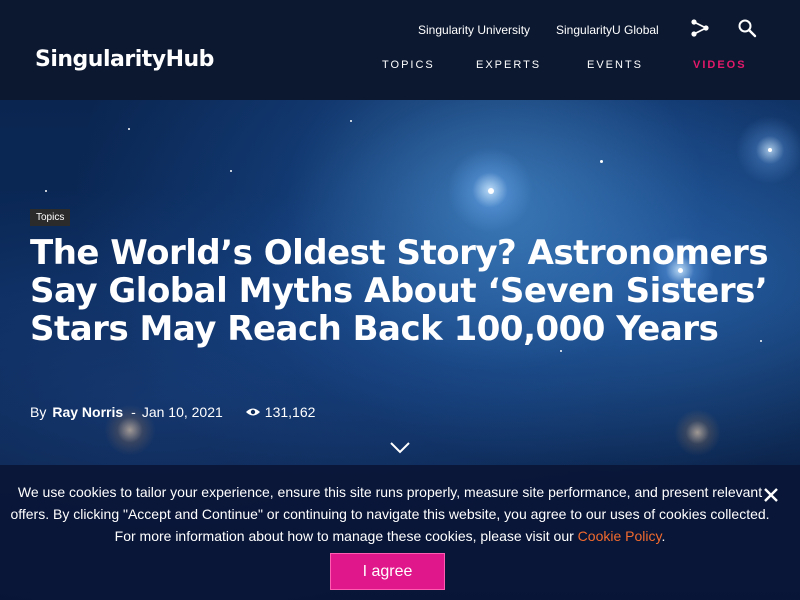 The width and height of the screenshot is (800, 600). I want to click on eye-icon, so click(252, 412).